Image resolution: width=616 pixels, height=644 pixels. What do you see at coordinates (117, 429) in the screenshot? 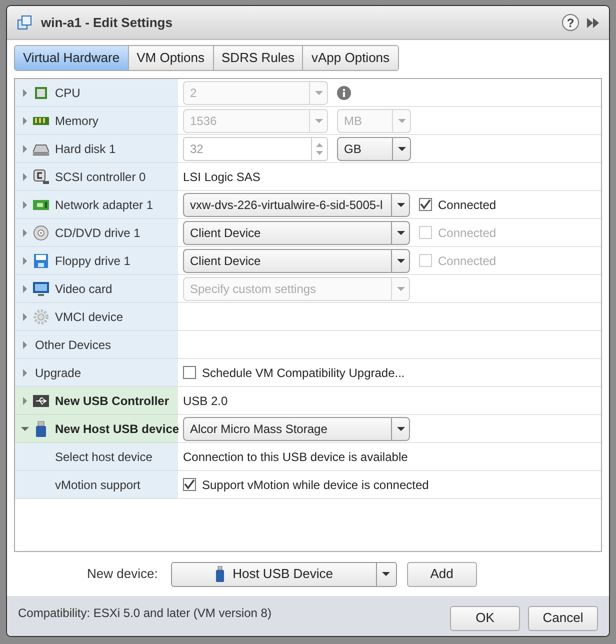
I see `row-label: New Host USB device` at bounding box center [117, 429].